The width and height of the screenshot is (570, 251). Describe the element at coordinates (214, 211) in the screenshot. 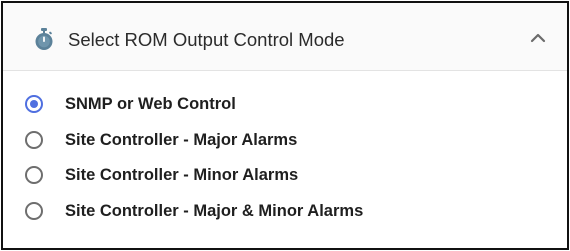

I see `option-label: Site Controller - Major & Minor Alarms` at that location.